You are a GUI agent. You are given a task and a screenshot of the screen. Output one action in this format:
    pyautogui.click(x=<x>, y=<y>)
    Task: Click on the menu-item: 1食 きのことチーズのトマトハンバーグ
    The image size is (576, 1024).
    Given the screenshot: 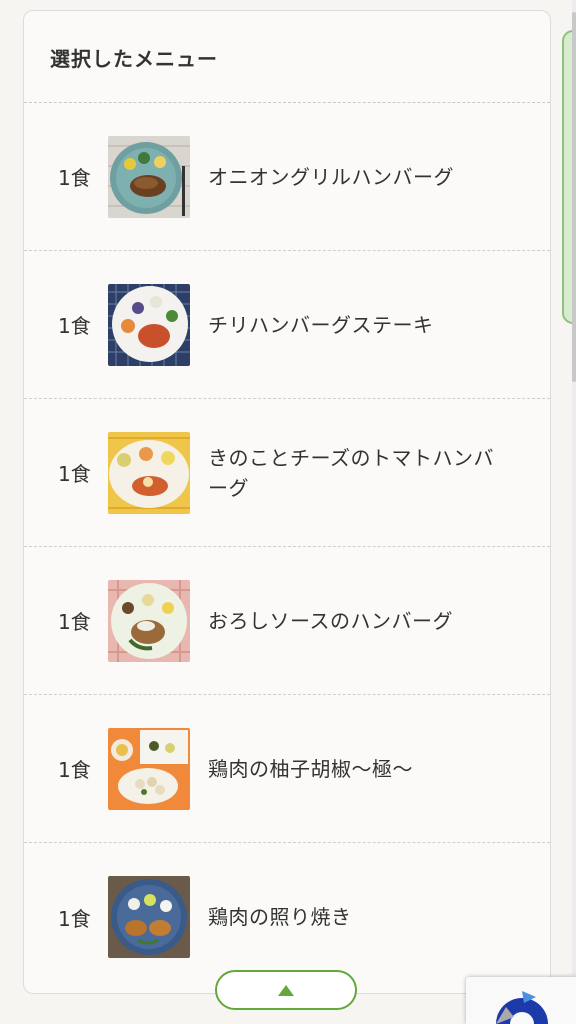 What is the action you would take?
    pyautogui.click(x=287, y=473)
    